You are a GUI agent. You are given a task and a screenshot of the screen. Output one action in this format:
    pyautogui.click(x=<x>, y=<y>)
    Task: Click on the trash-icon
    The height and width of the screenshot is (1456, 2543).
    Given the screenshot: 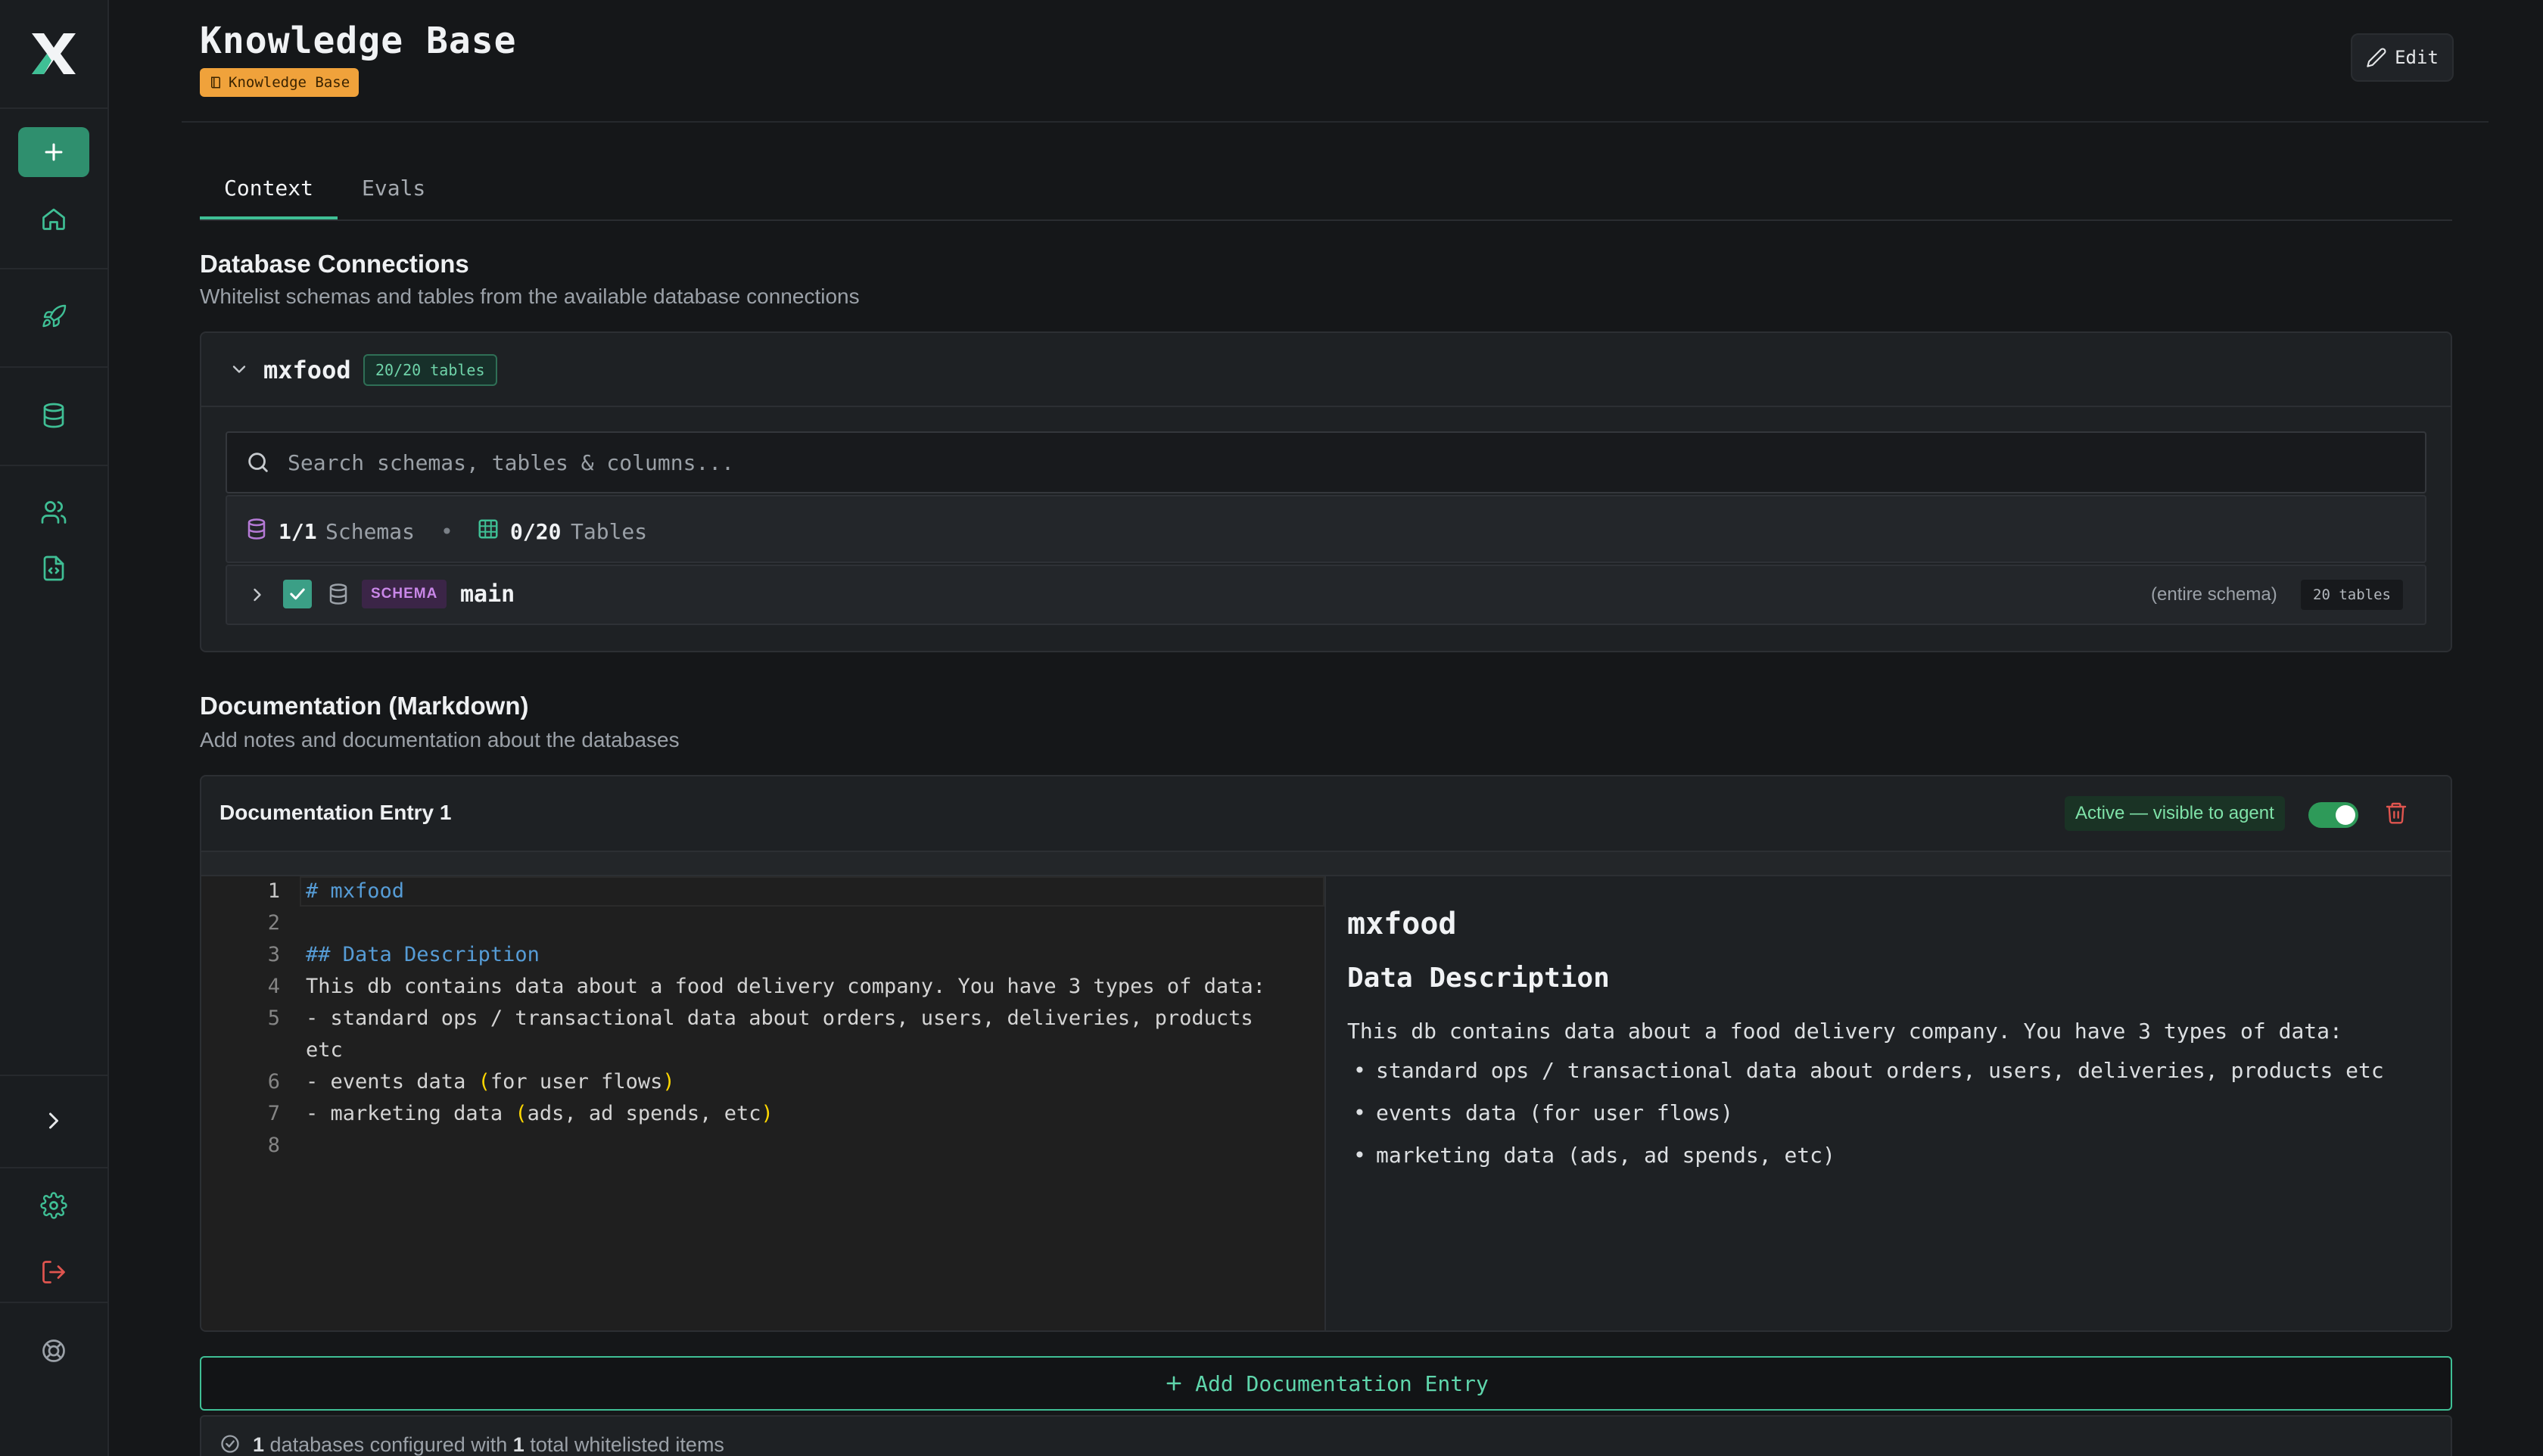 What is the action you would take?
    pyautogui.click(x=2396, y=813)
    